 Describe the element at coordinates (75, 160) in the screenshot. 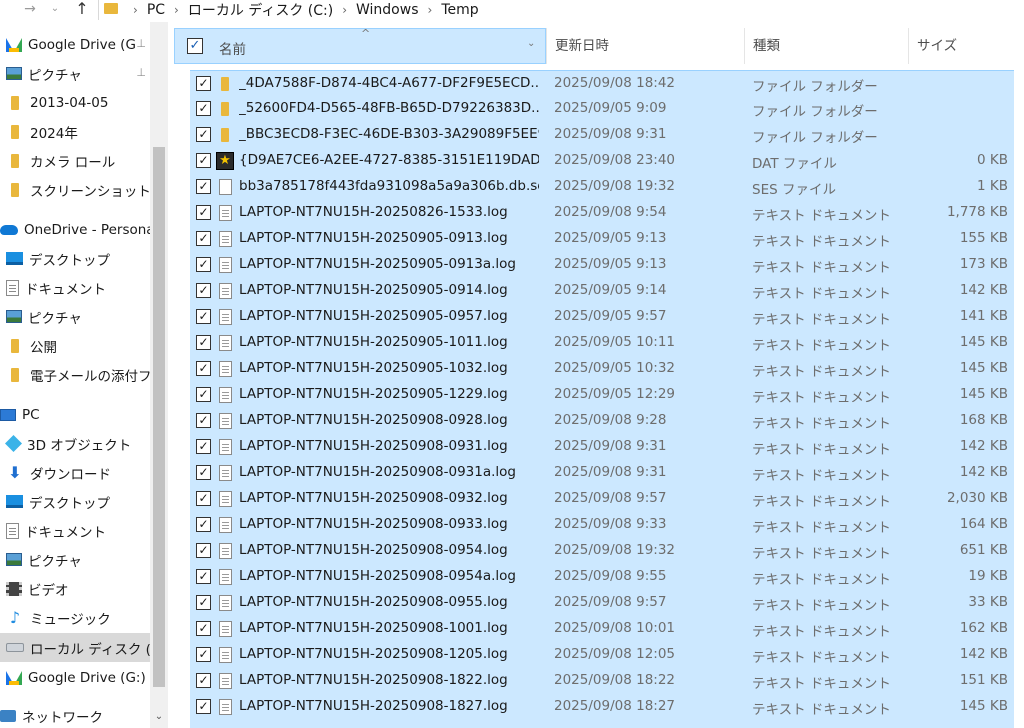

I see `sidebar-item: カメラ ロール` at that location.